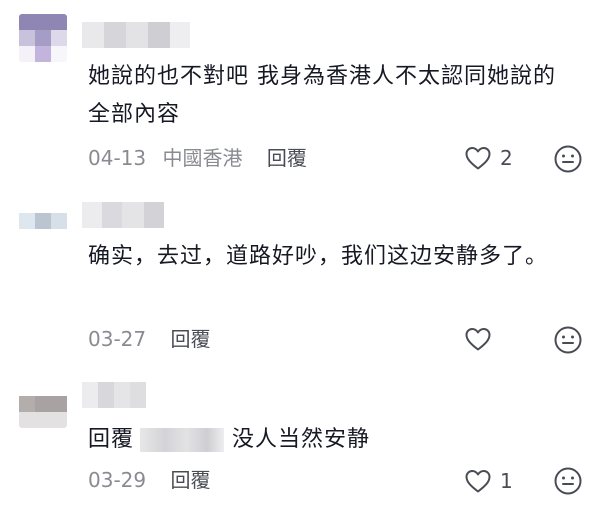 The width and height of the screenshot is (600, 521). What do you see at coordinates (149, 480) in the screenshot?
I see `comment-meta: 03-29 回覆` at bounding box center [149, 480].